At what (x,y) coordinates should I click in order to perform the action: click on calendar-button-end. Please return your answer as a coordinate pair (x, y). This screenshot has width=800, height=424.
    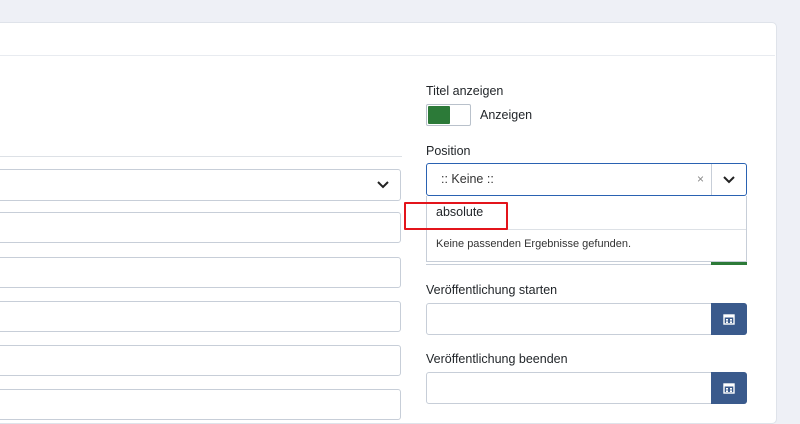
    Looking at the image, I should click on (729, 388).